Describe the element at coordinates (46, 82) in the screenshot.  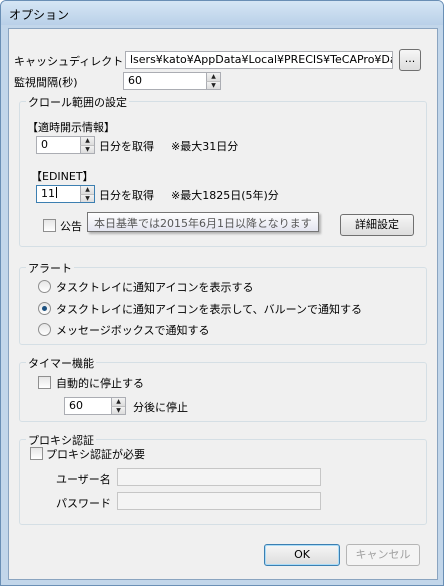
I see `interval-label: 監視間隔(秒)` at that location.